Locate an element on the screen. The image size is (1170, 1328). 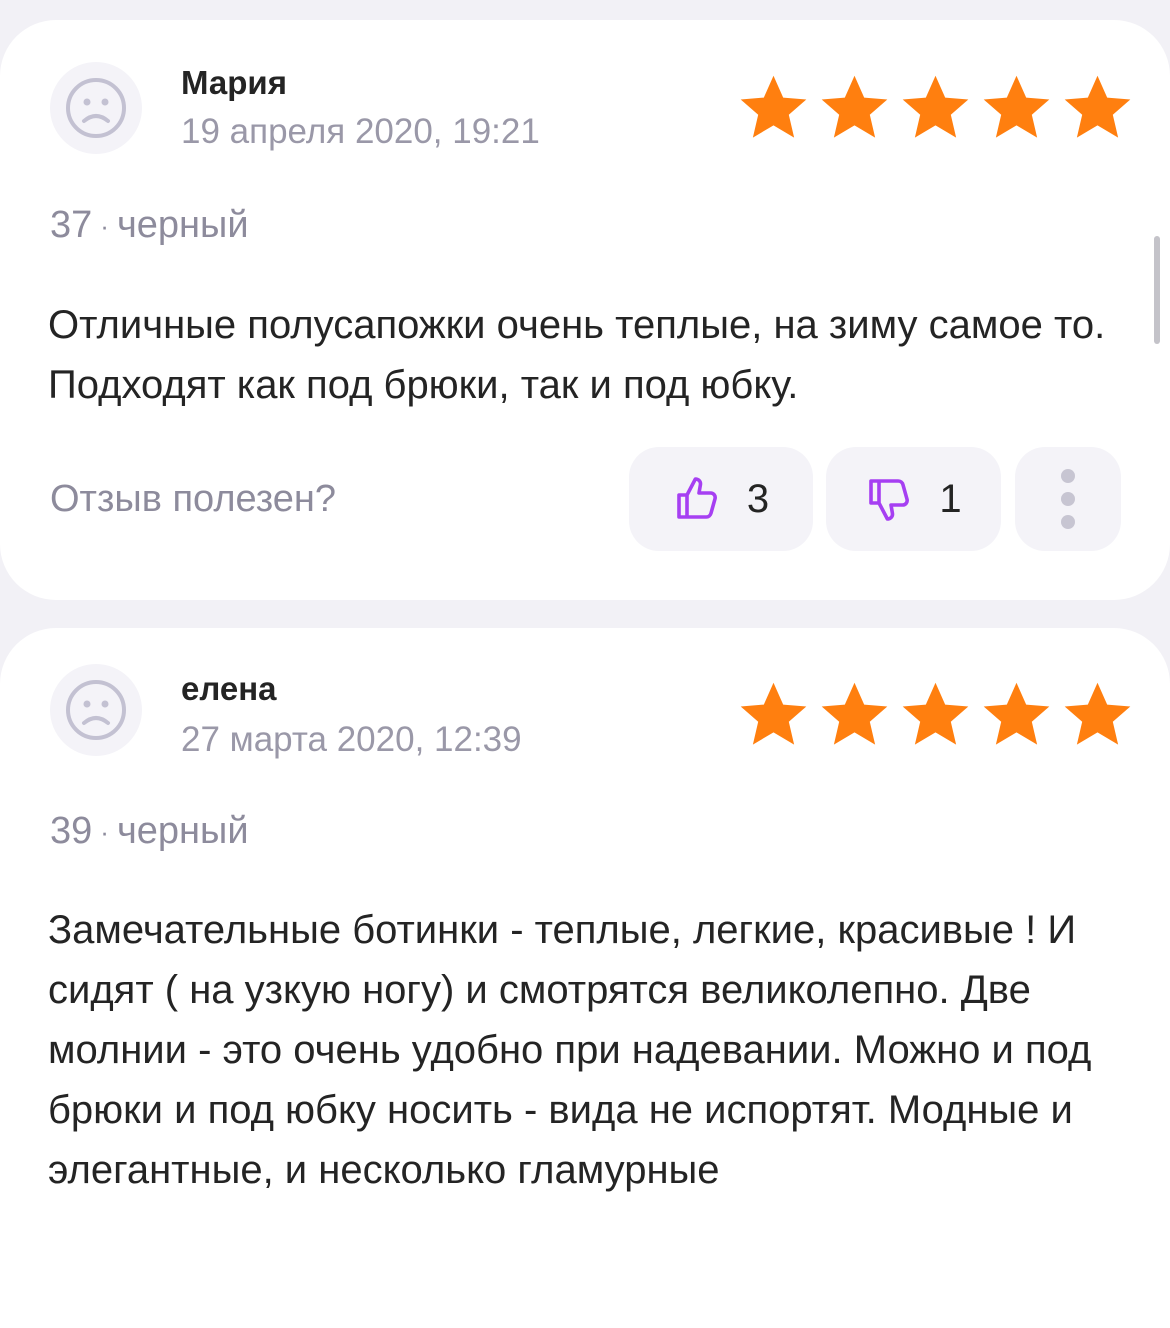
product-variant: 37 · черный is located at coordinates (149, 225).